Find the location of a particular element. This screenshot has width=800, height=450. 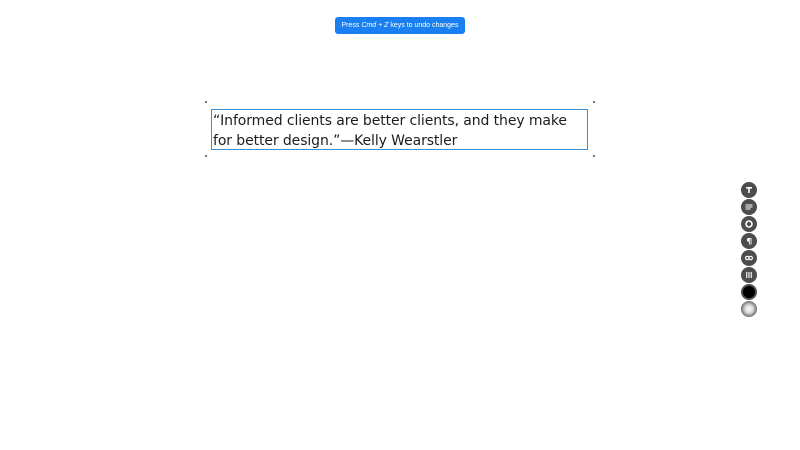

align-left-icon is located at coordinates (749, 207).